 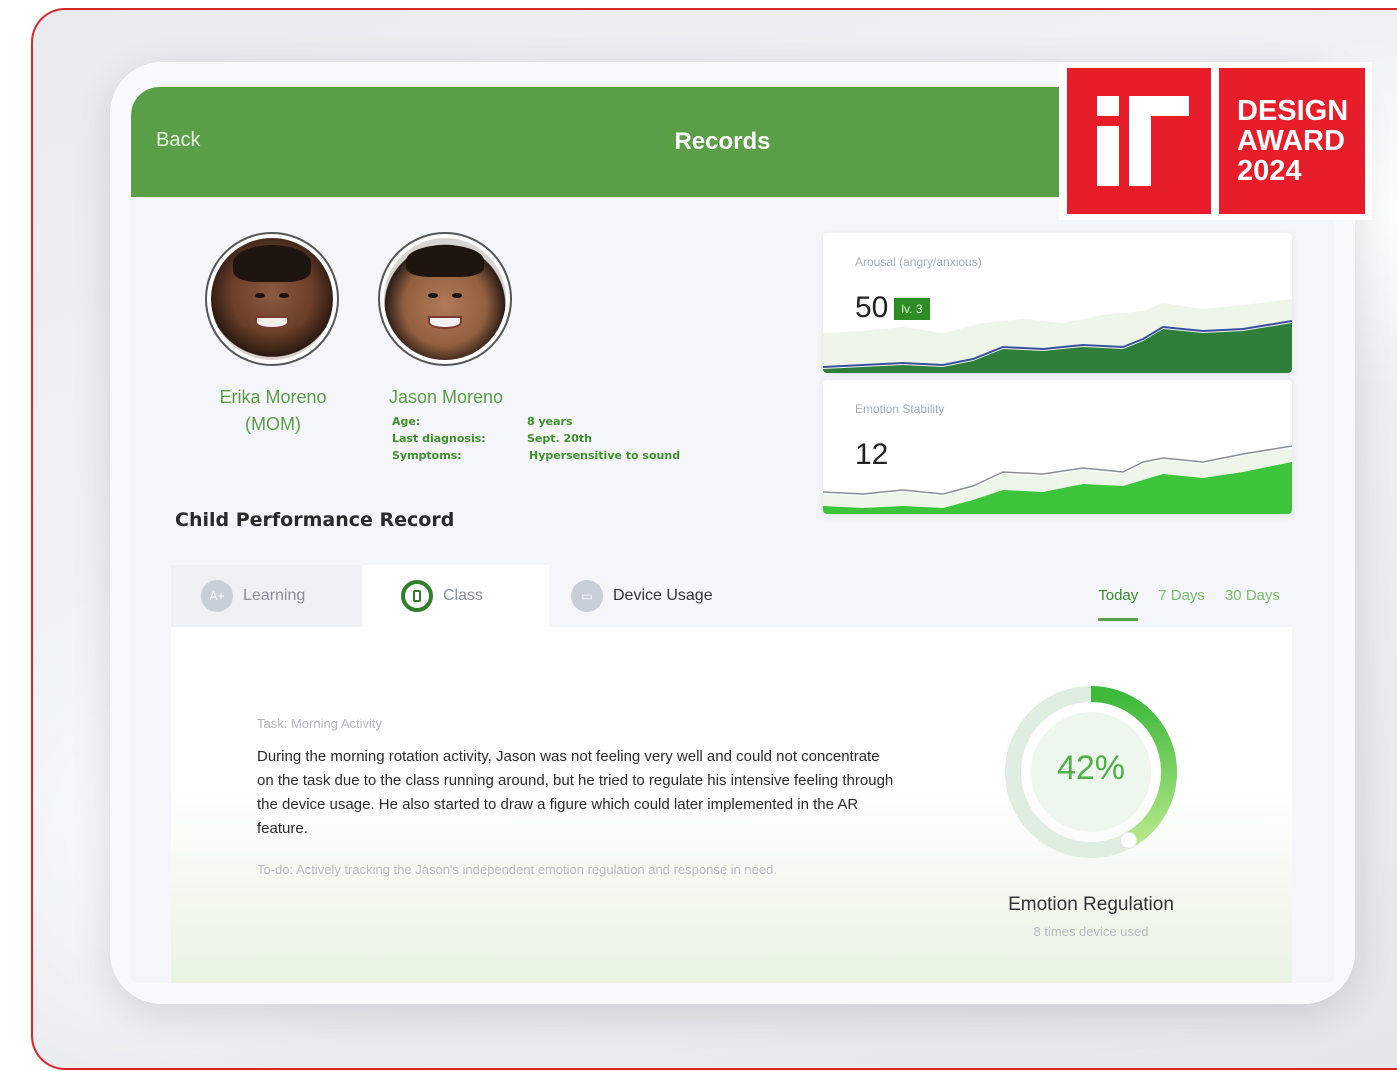 I want to click on tab-class: Class, so click(x=456, y=596).